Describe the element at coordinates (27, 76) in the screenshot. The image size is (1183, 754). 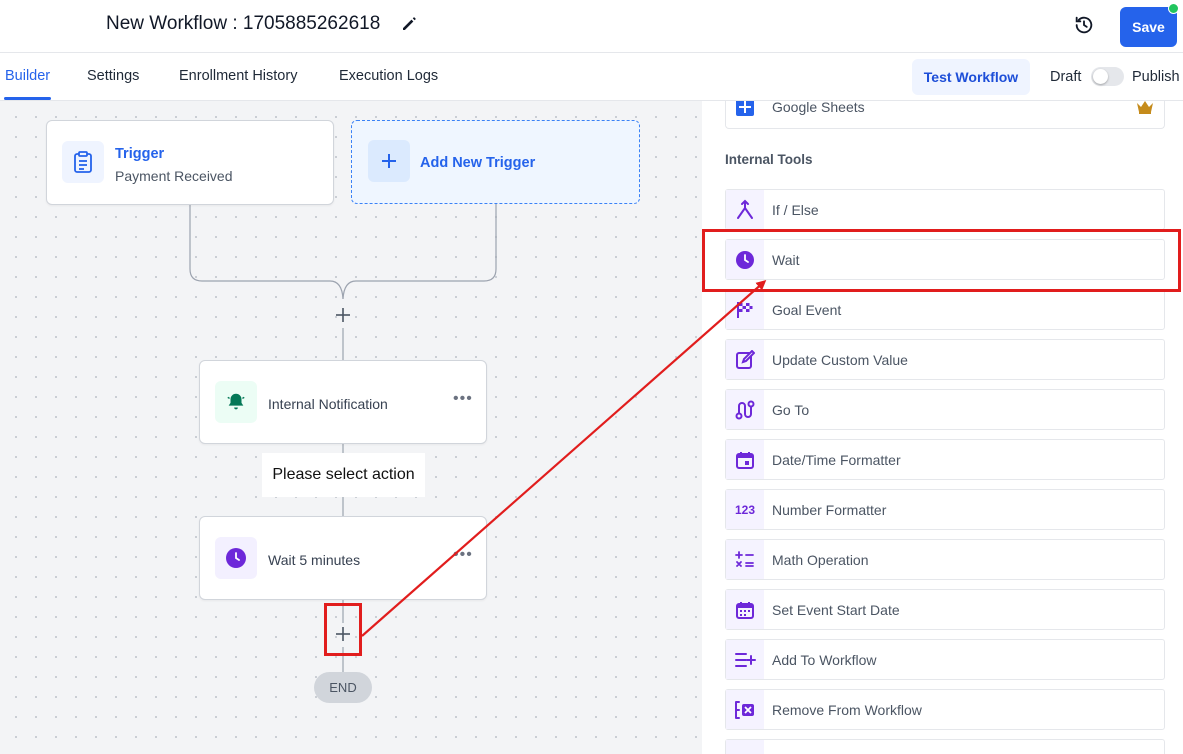
I see `tab-builder: Builder` at that location.